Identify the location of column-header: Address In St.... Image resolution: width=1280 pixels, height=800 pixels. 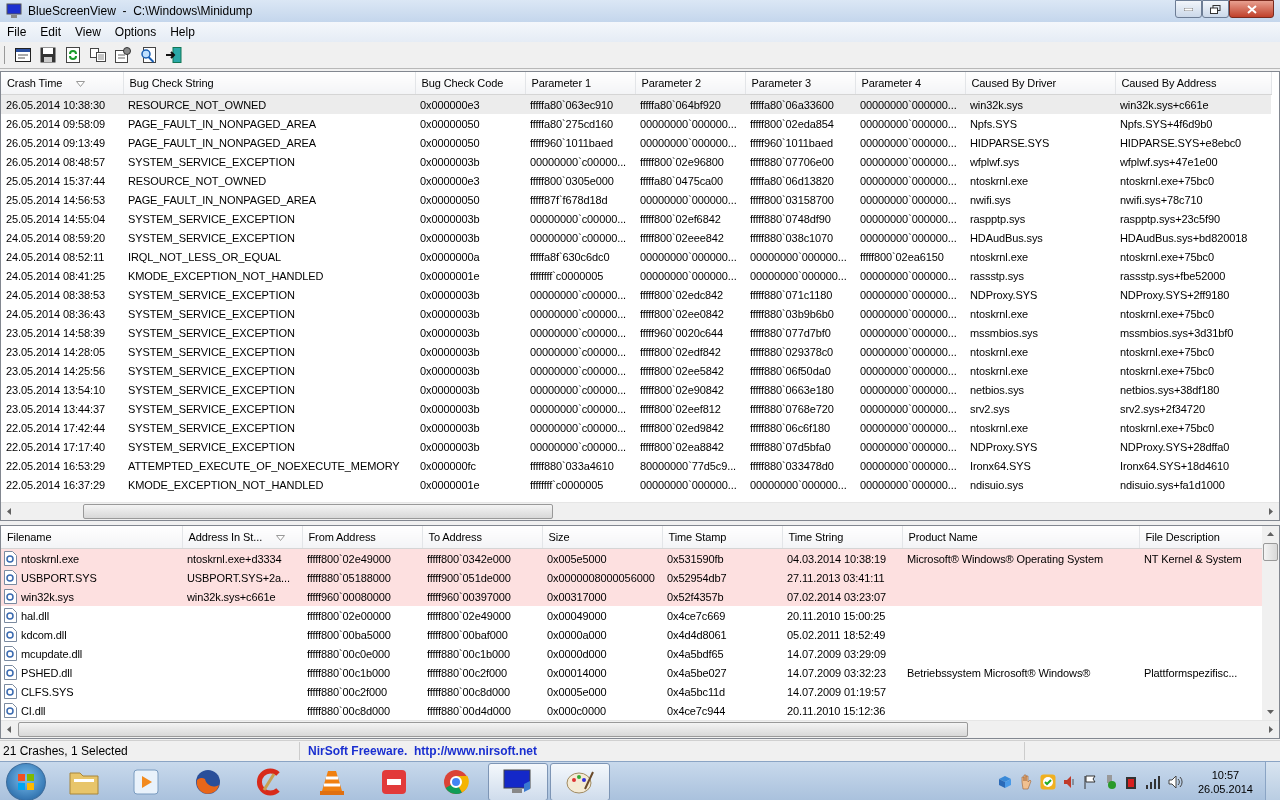
(242, 537).